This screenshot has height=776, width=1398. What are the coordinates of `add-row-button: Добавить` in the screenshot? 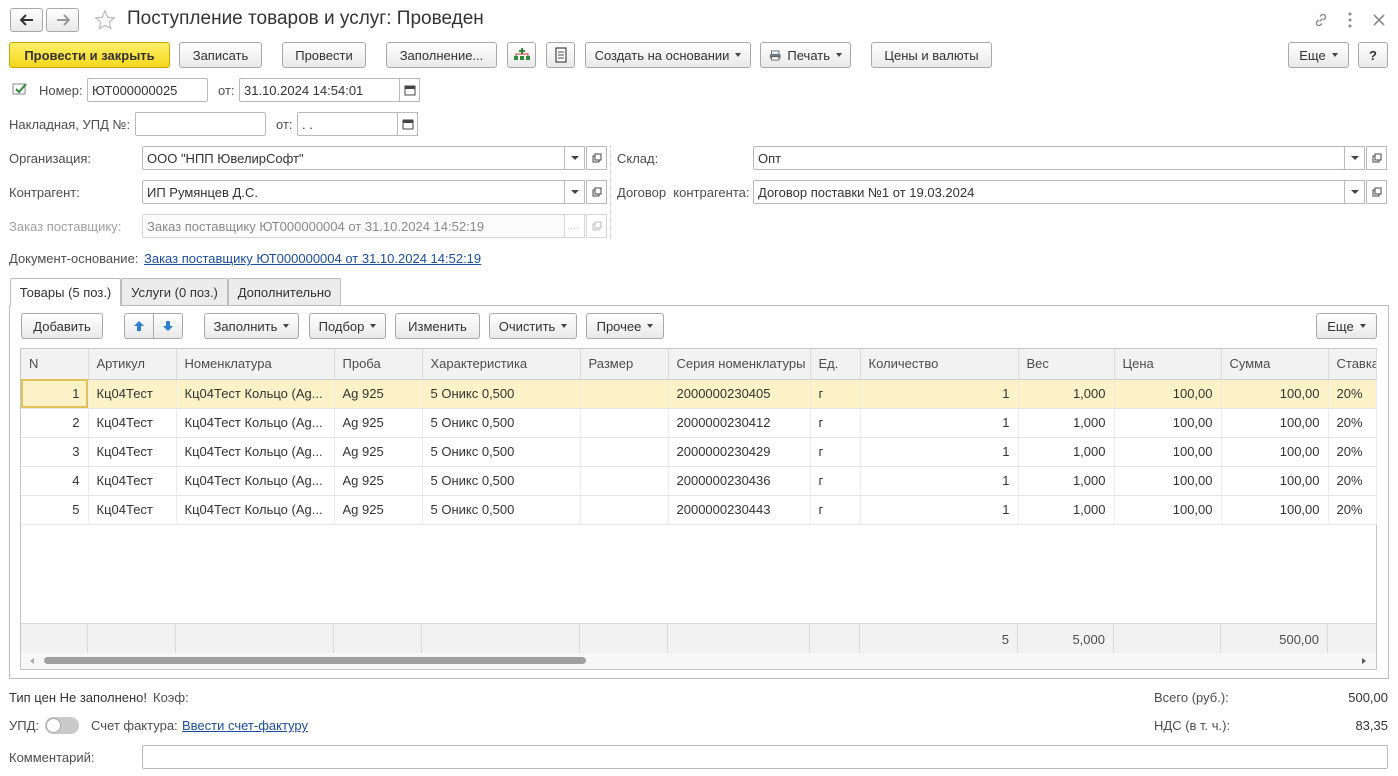 It's located at (62, 326).